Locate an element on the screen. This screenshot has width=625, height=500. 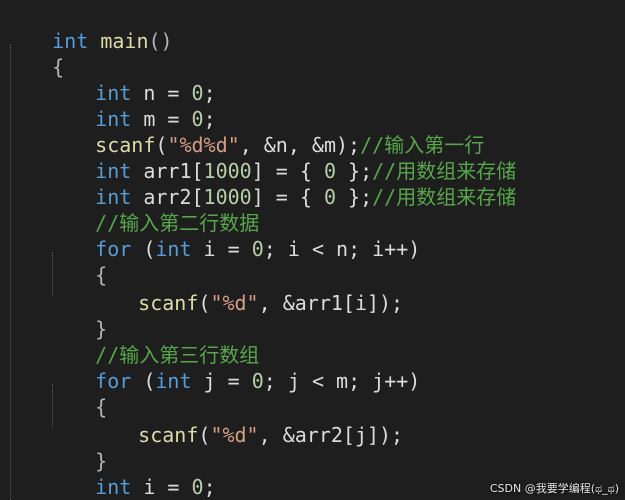
code-line-18: int i = 0; is located at coordinates (131, 473).